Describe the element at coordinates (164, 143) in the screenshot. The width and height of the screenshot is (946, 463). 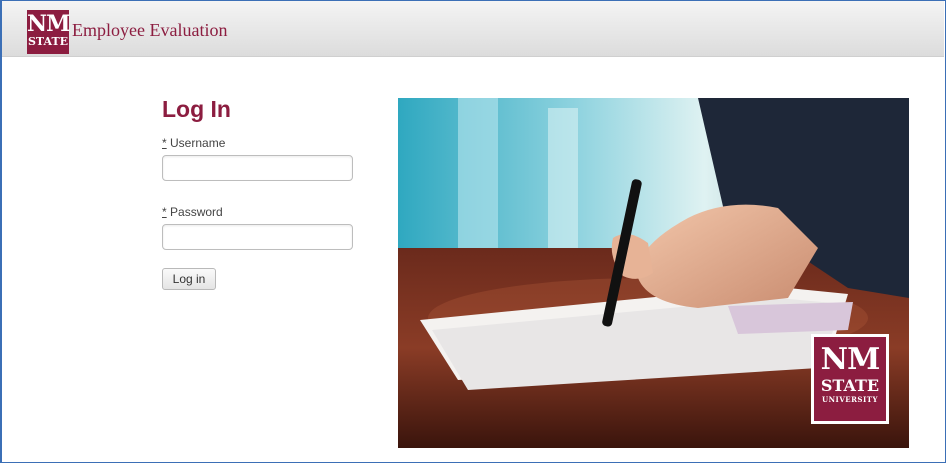
I see `username-required-mark: *` at that location.